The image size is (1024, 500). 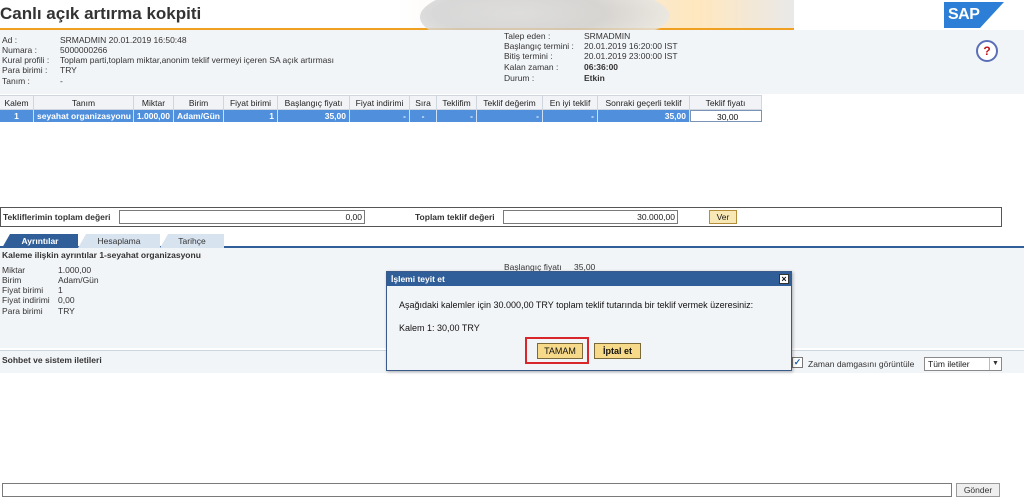 I want to click on detail-unit: Birim Adam/Gün, so click(x=50, y=280).